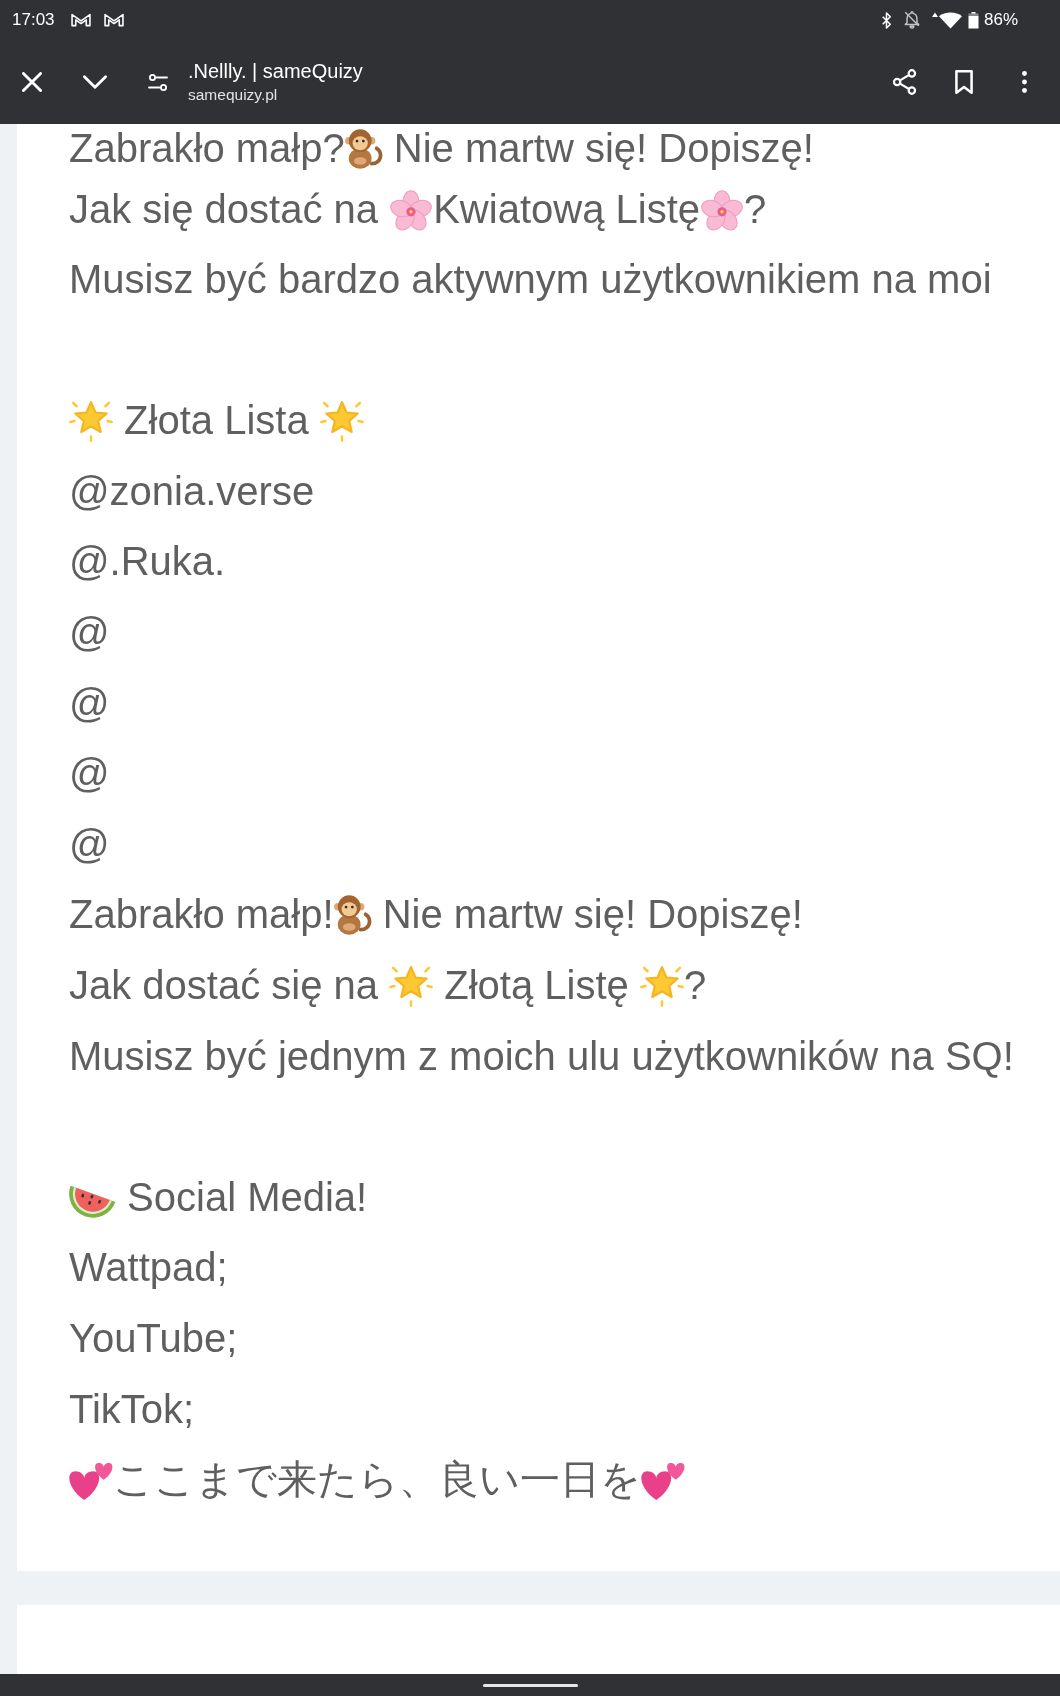 The image size is (1060, 1696). What do you see at coordinates (132, 1408) in the screenshot?
I see `body-text: TikTok;` at bounding box center [132, 1408].